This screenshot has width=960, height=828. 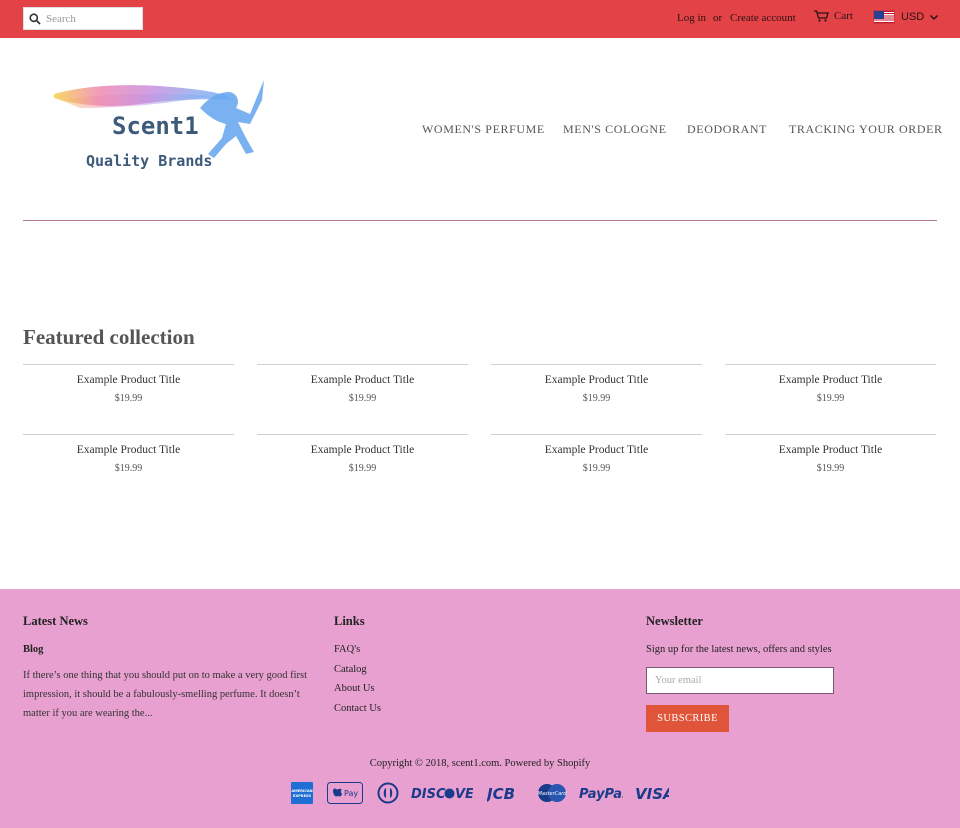 What do you see at coordinates (483, 129) in the screenshot?
I see `nav-womens-perfume: WOMEN'S PERFUME` at bounding box center [483, 129].